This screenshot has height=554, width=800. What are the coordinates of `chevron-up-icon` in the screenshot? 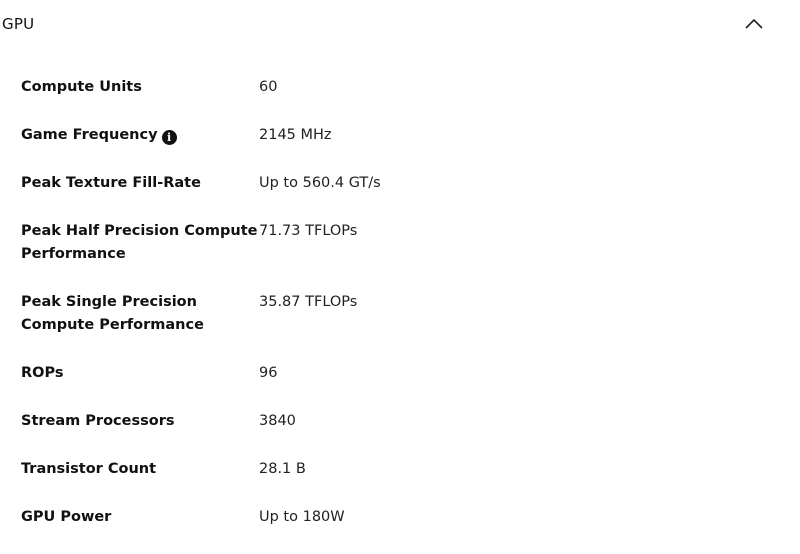 It's located at (754, 23).